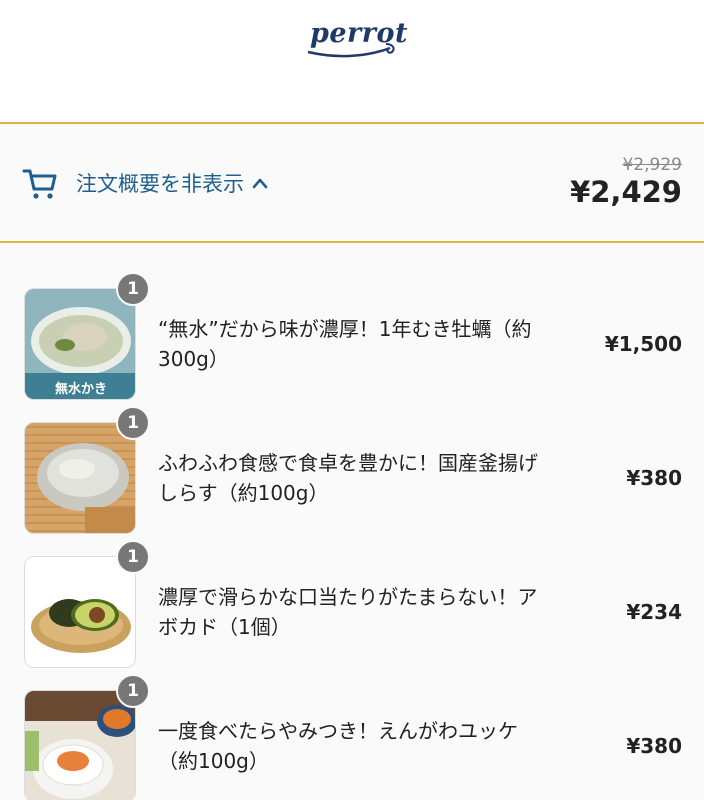 The image size is (704, 800). Describe the element at coordinates (80, 478) in the screenshot. I see `product-image-shirasu` at that location.